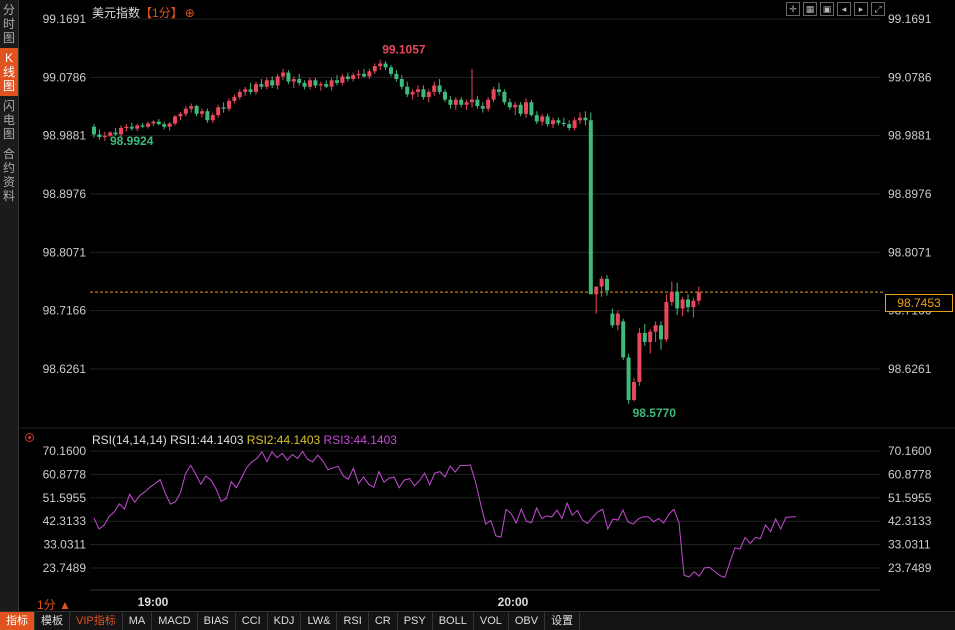  I want to click on next-icon: ▸, so click(861, 9).